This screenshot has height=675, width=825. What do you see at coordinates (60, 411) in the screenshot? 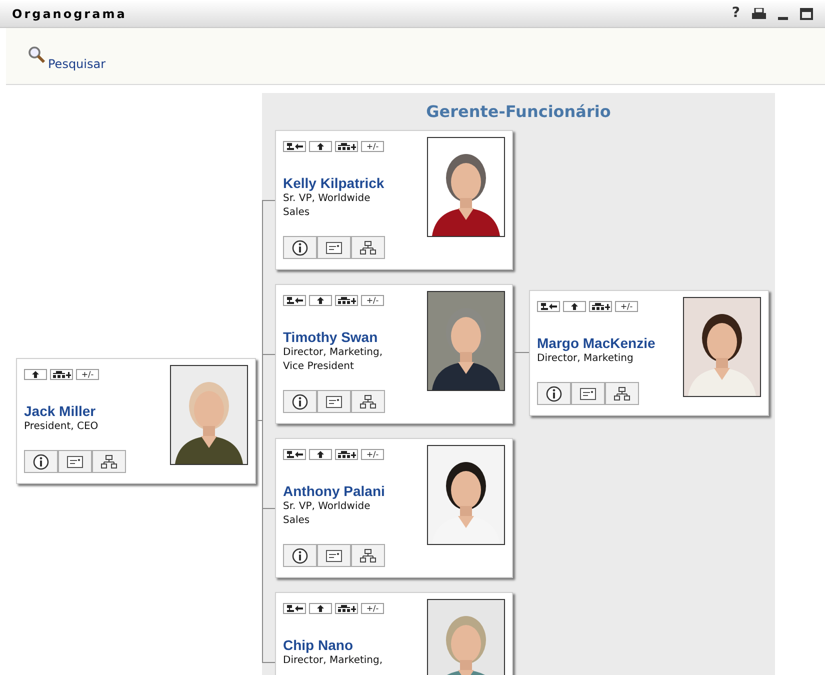
I see `person-name: Jack Miller` at bounding box center [60, 411].